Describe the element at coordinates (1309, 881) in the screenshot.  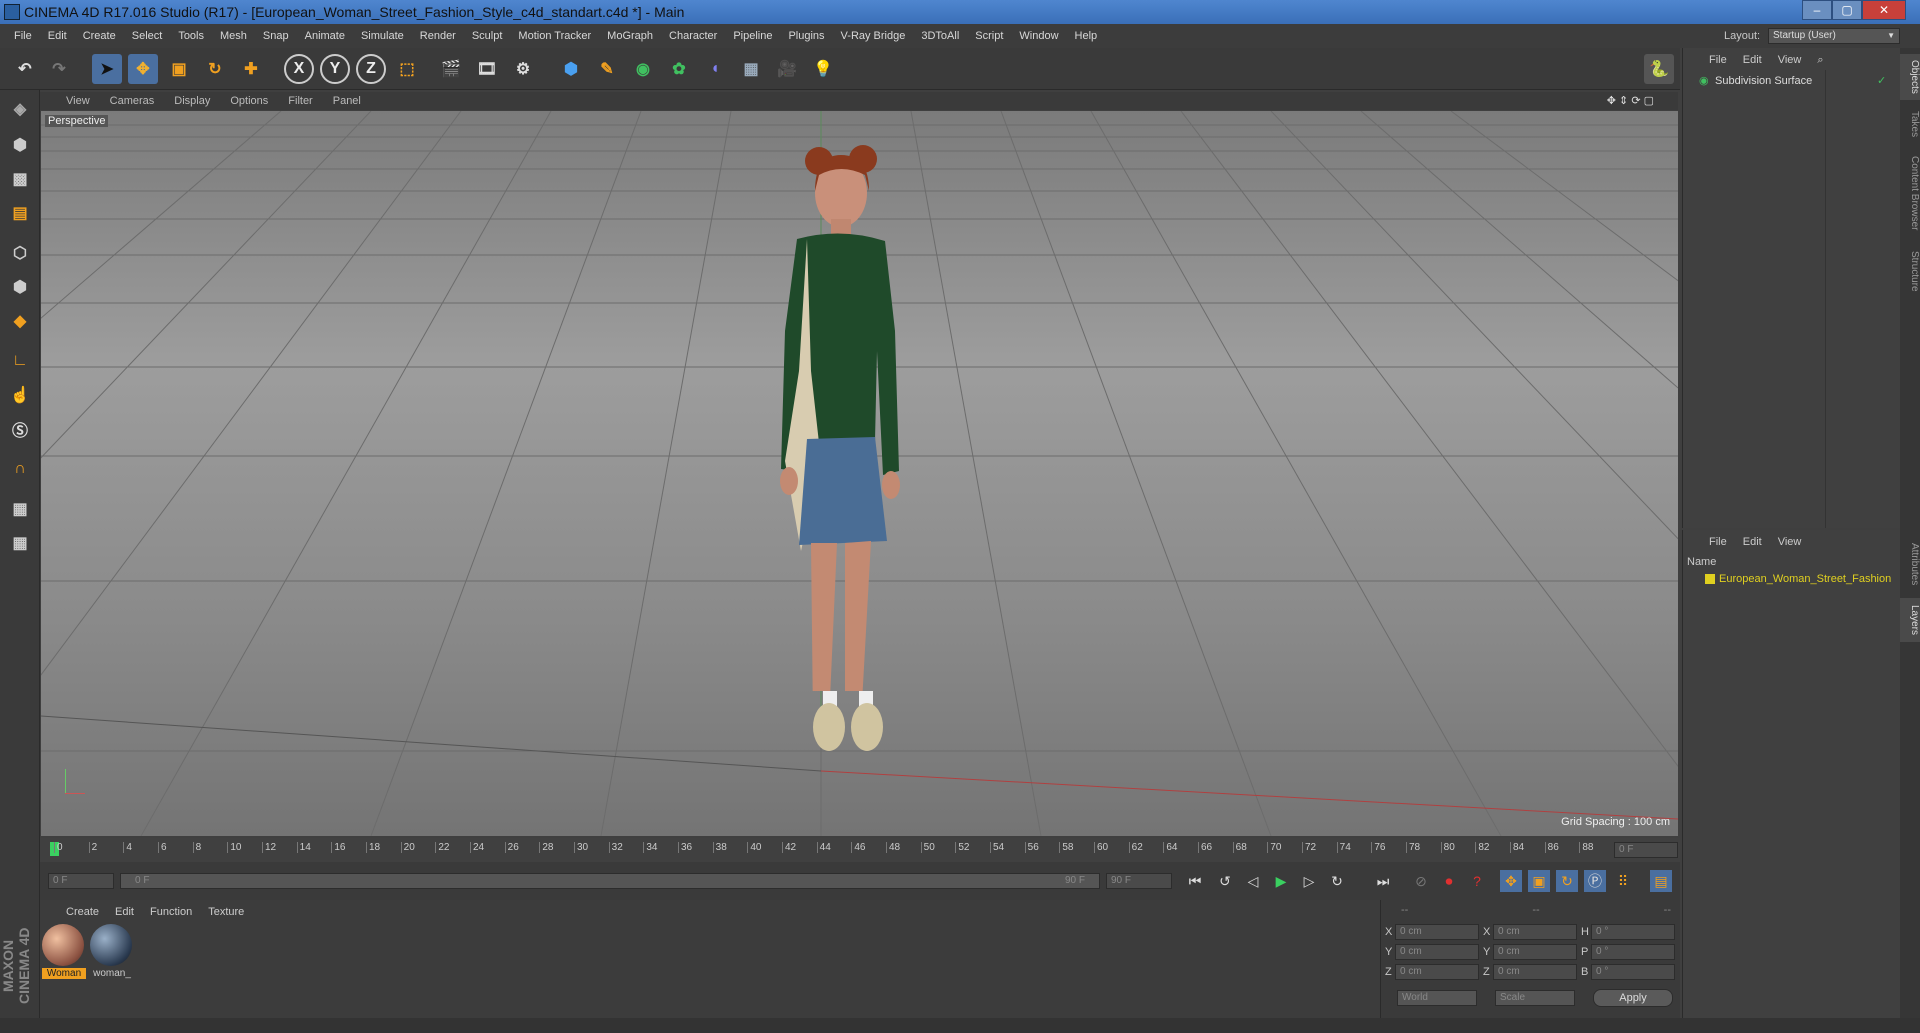
I see `next-frame-icon: ▷` at that location.